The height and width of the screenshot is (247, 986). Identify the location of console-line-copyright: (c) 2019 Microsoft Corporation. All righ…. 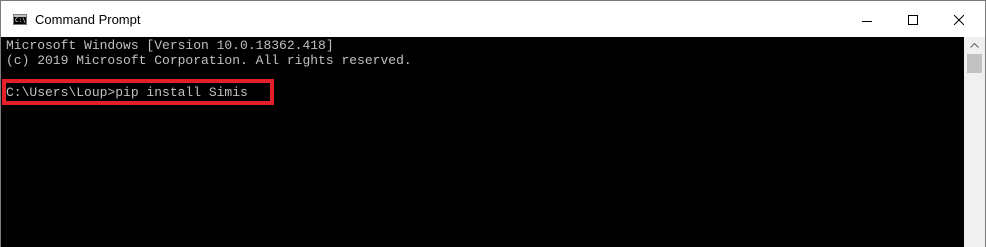
(209, 60).